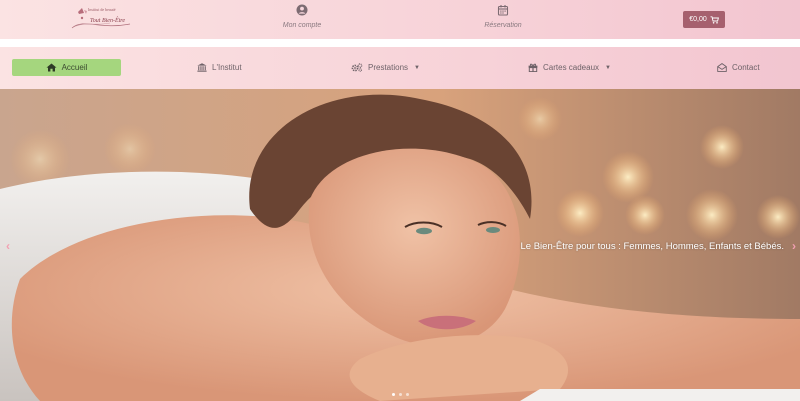 Image resolution: width=800 pixels, height=401 pixels. What do you see at coordinates (51, 67) in the screenshot?
I see `home-icon` at bounding box center [51, 67].